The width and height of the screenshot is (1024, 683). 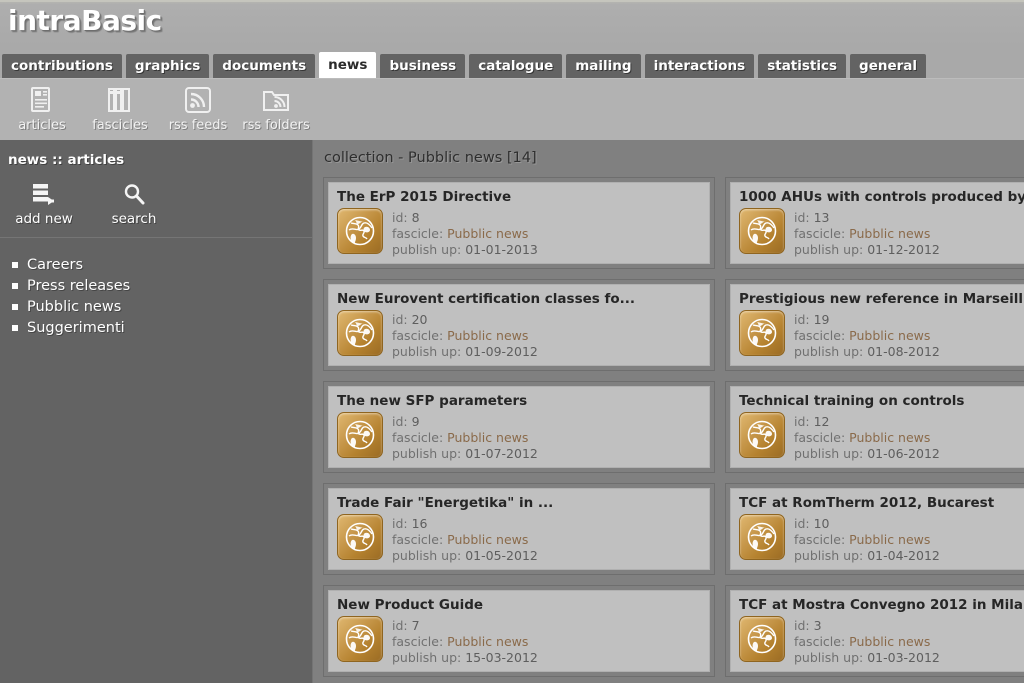 I want to click on article-title: Technical training on controls, so click(x=852, y=401).